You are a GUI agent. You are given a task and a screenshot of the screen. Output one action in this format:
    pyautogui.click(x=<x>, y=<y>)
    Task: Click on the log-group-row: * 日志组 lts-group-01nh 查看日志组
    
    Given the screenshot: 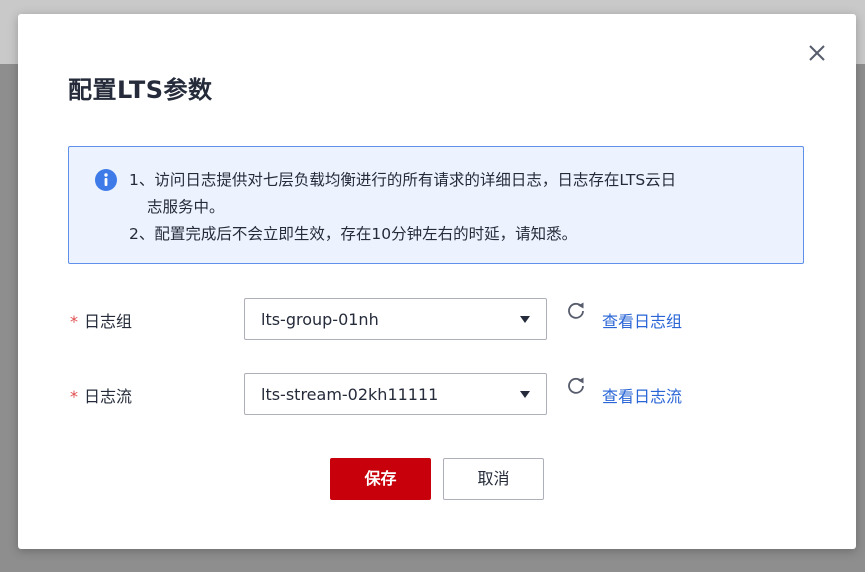 What is the action you would take?
    pyautogui.click(x=450, y=320)
    